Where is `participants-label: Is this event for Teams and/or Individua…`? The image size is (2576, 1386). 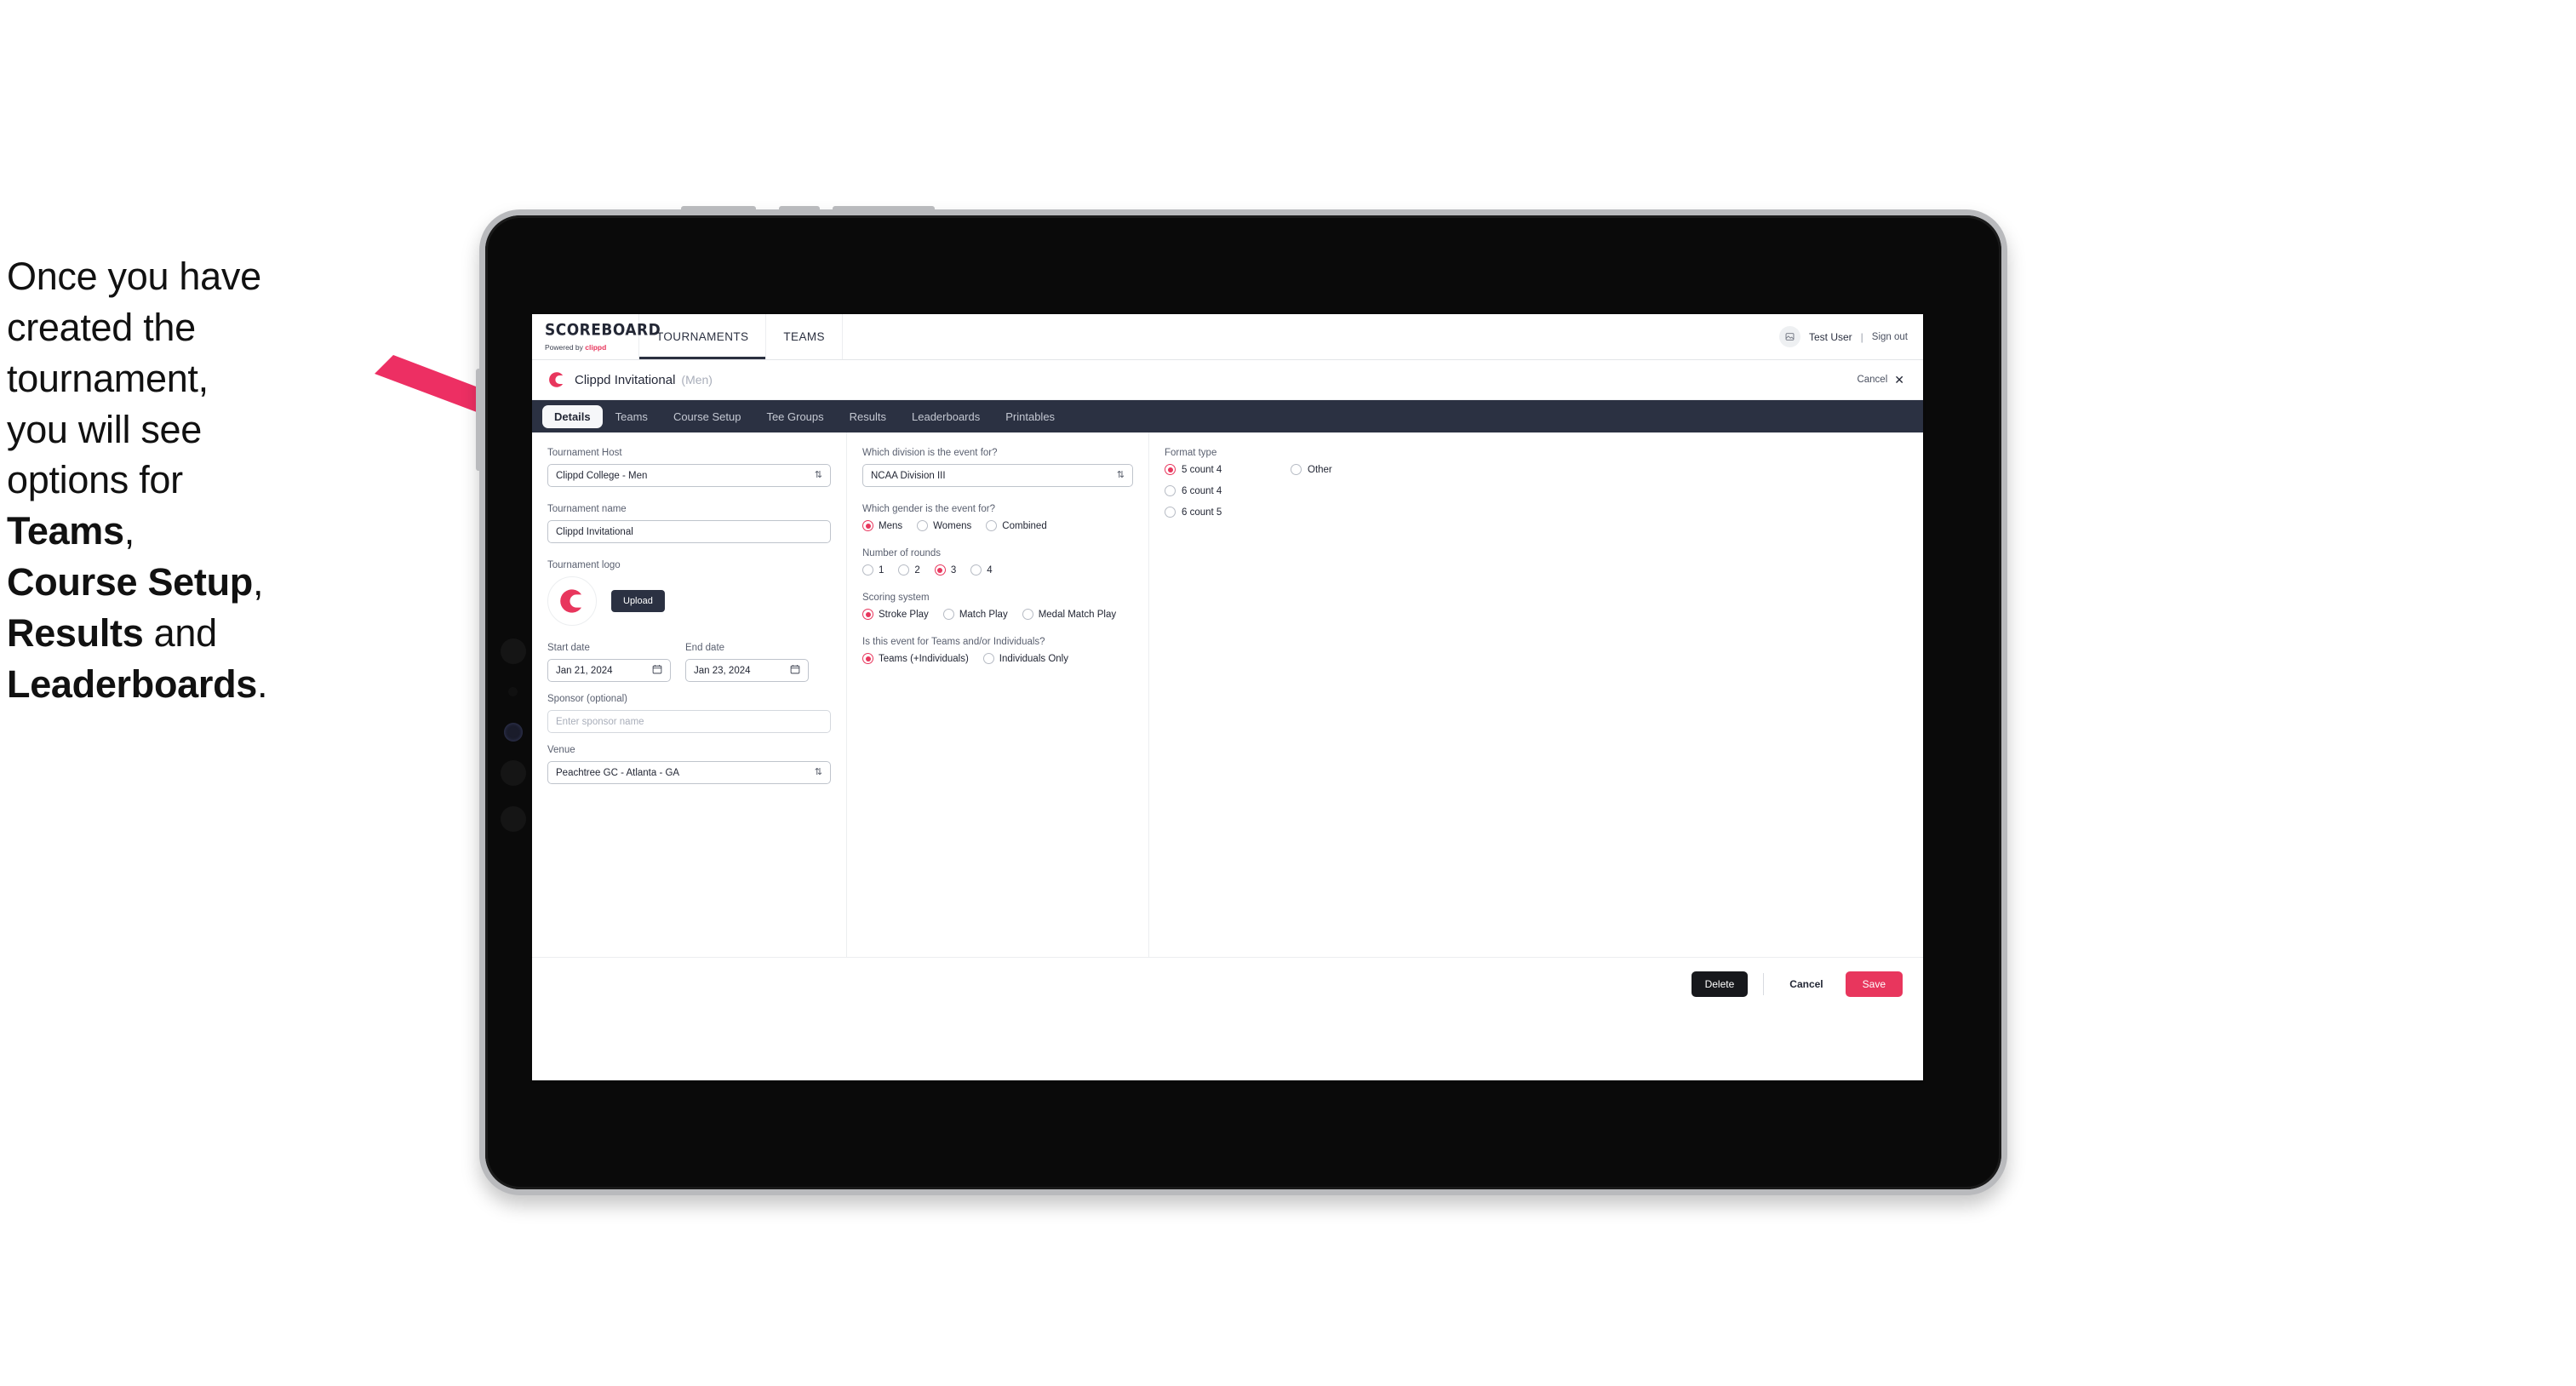
participants-label: Is this event for Teams and/or Individua… is located at coordinates (953, 642).